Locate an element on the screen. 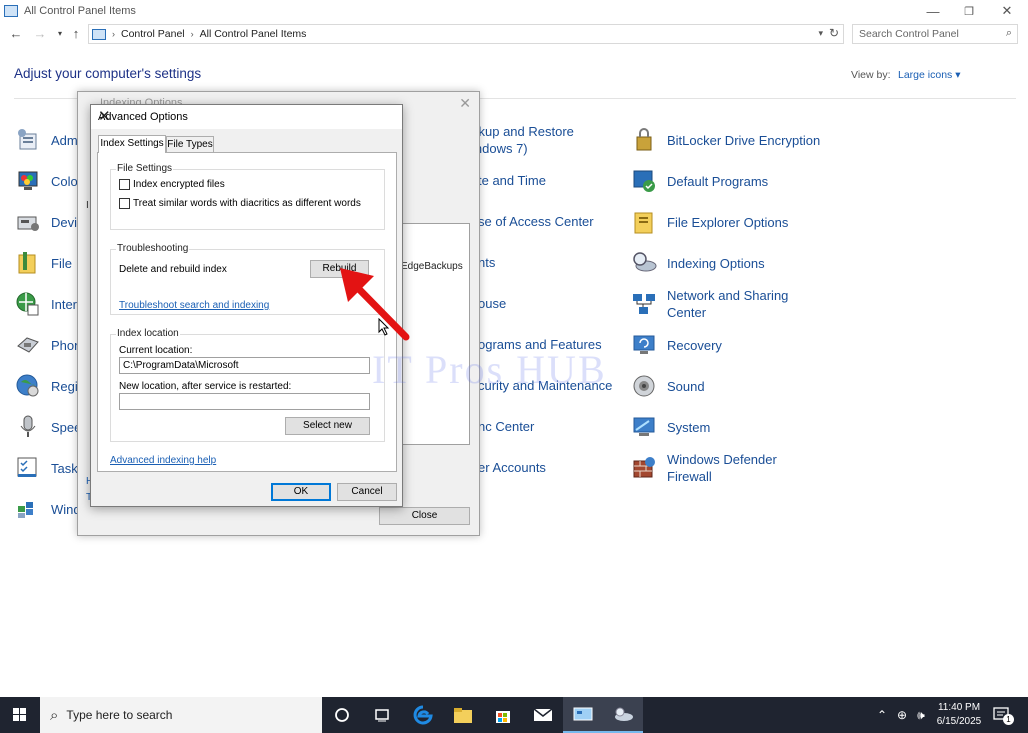 The height and width of the screenshot is (733, 1028). cortana-icon is located at coordinates (342, 715).